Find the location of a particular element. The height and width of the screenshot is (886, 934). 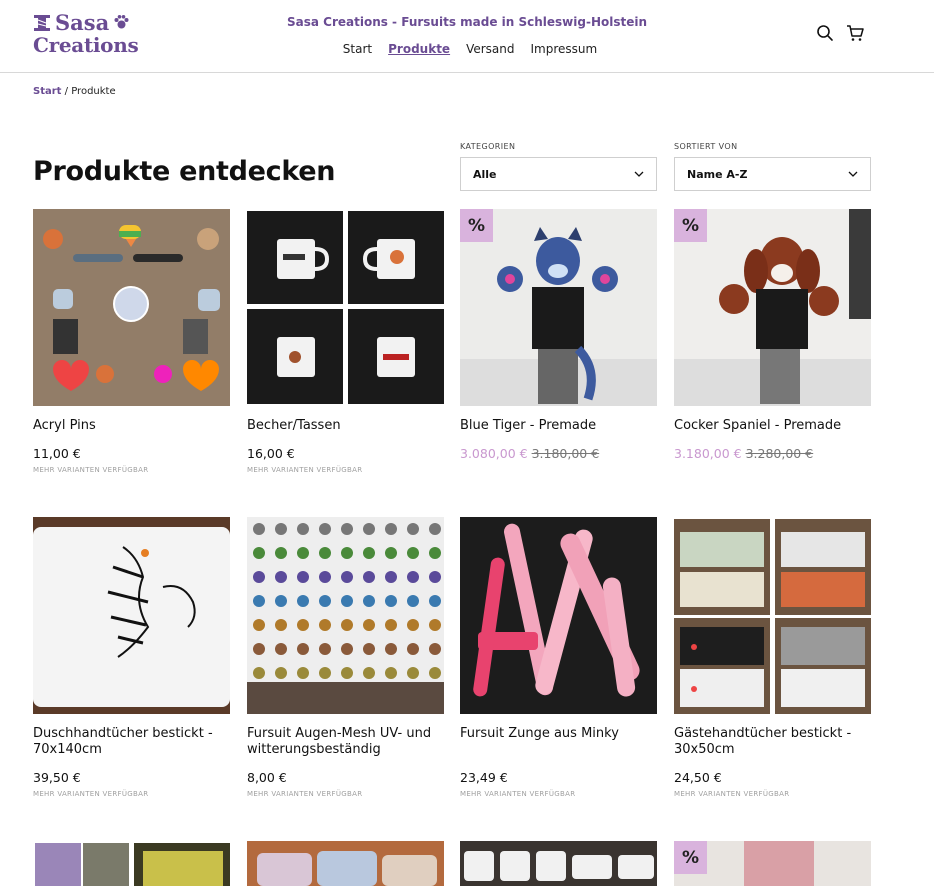

product-name: Cocker Spaniel - Premade is located at coordinates (772, 426).